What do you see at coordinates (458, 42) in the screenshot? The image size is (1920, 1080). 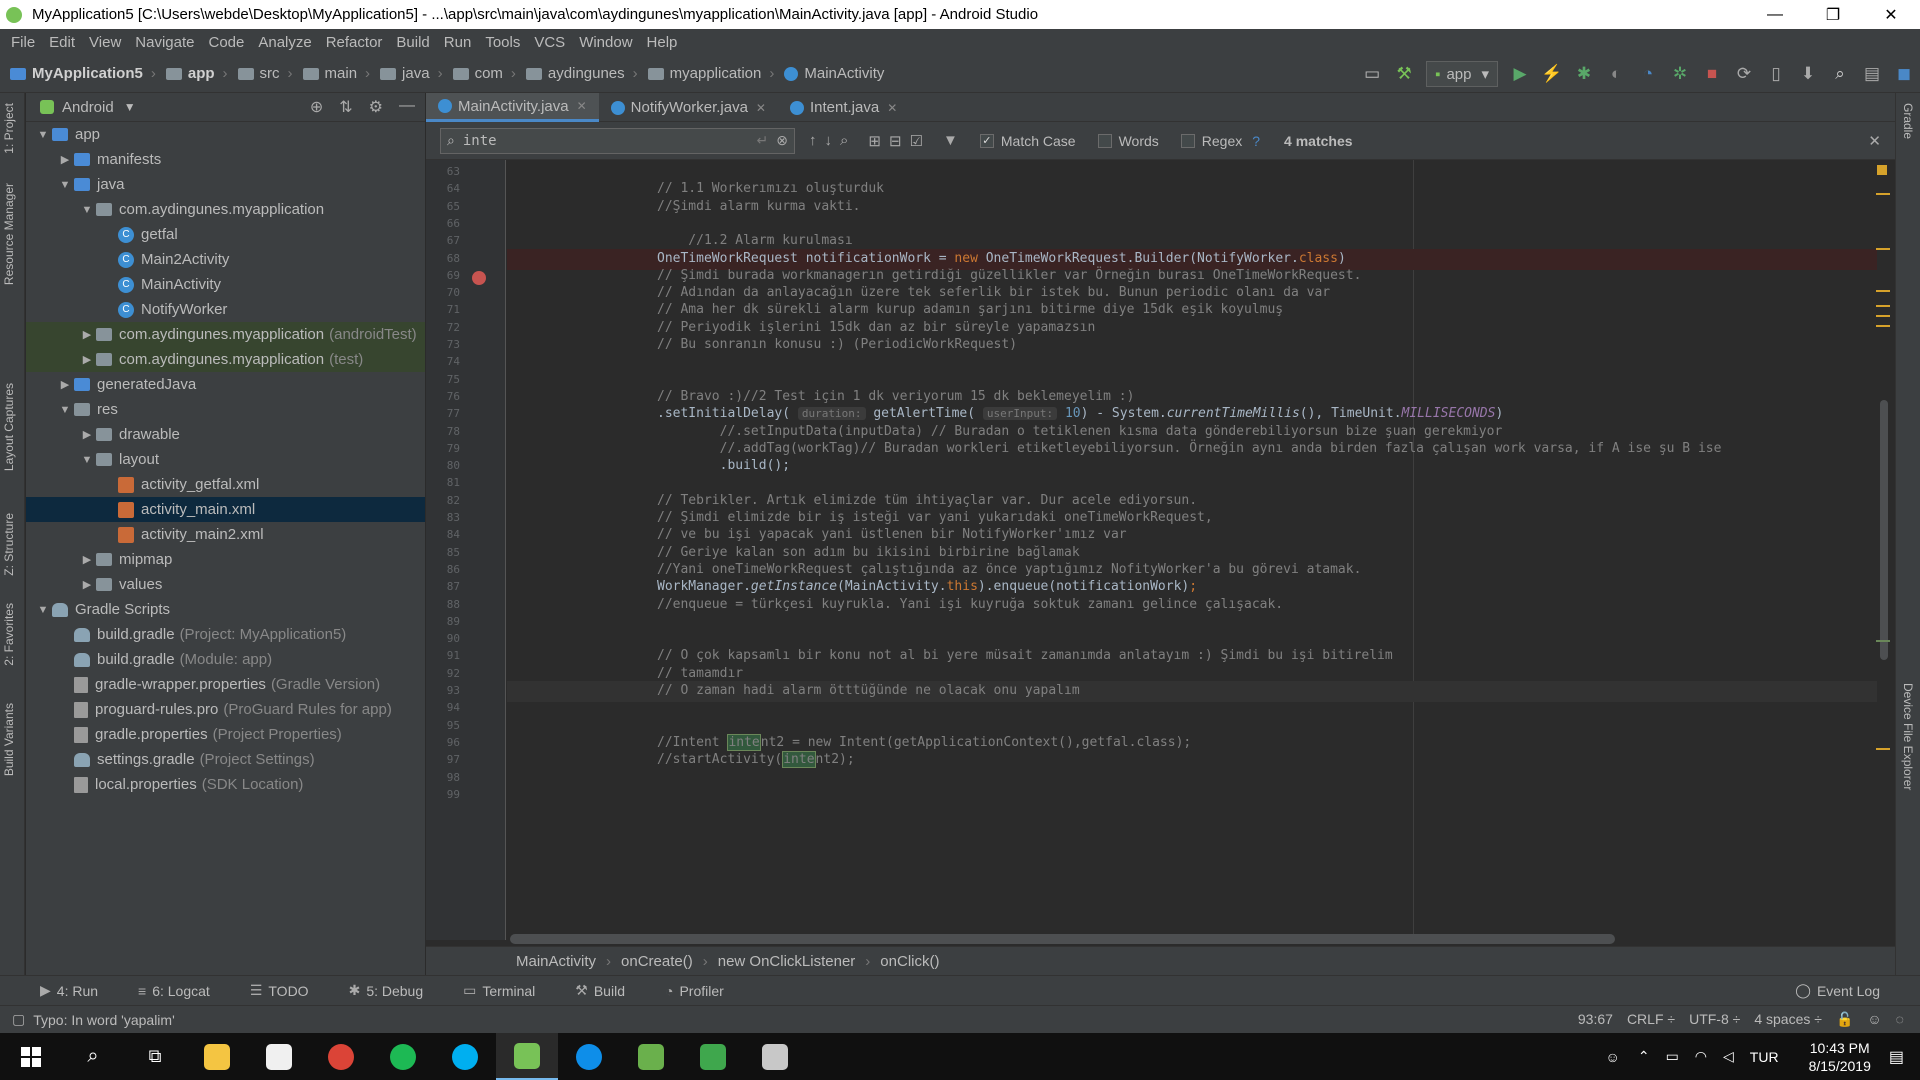 I see `menu-item-run: Run` at bounding box center [458, 42].